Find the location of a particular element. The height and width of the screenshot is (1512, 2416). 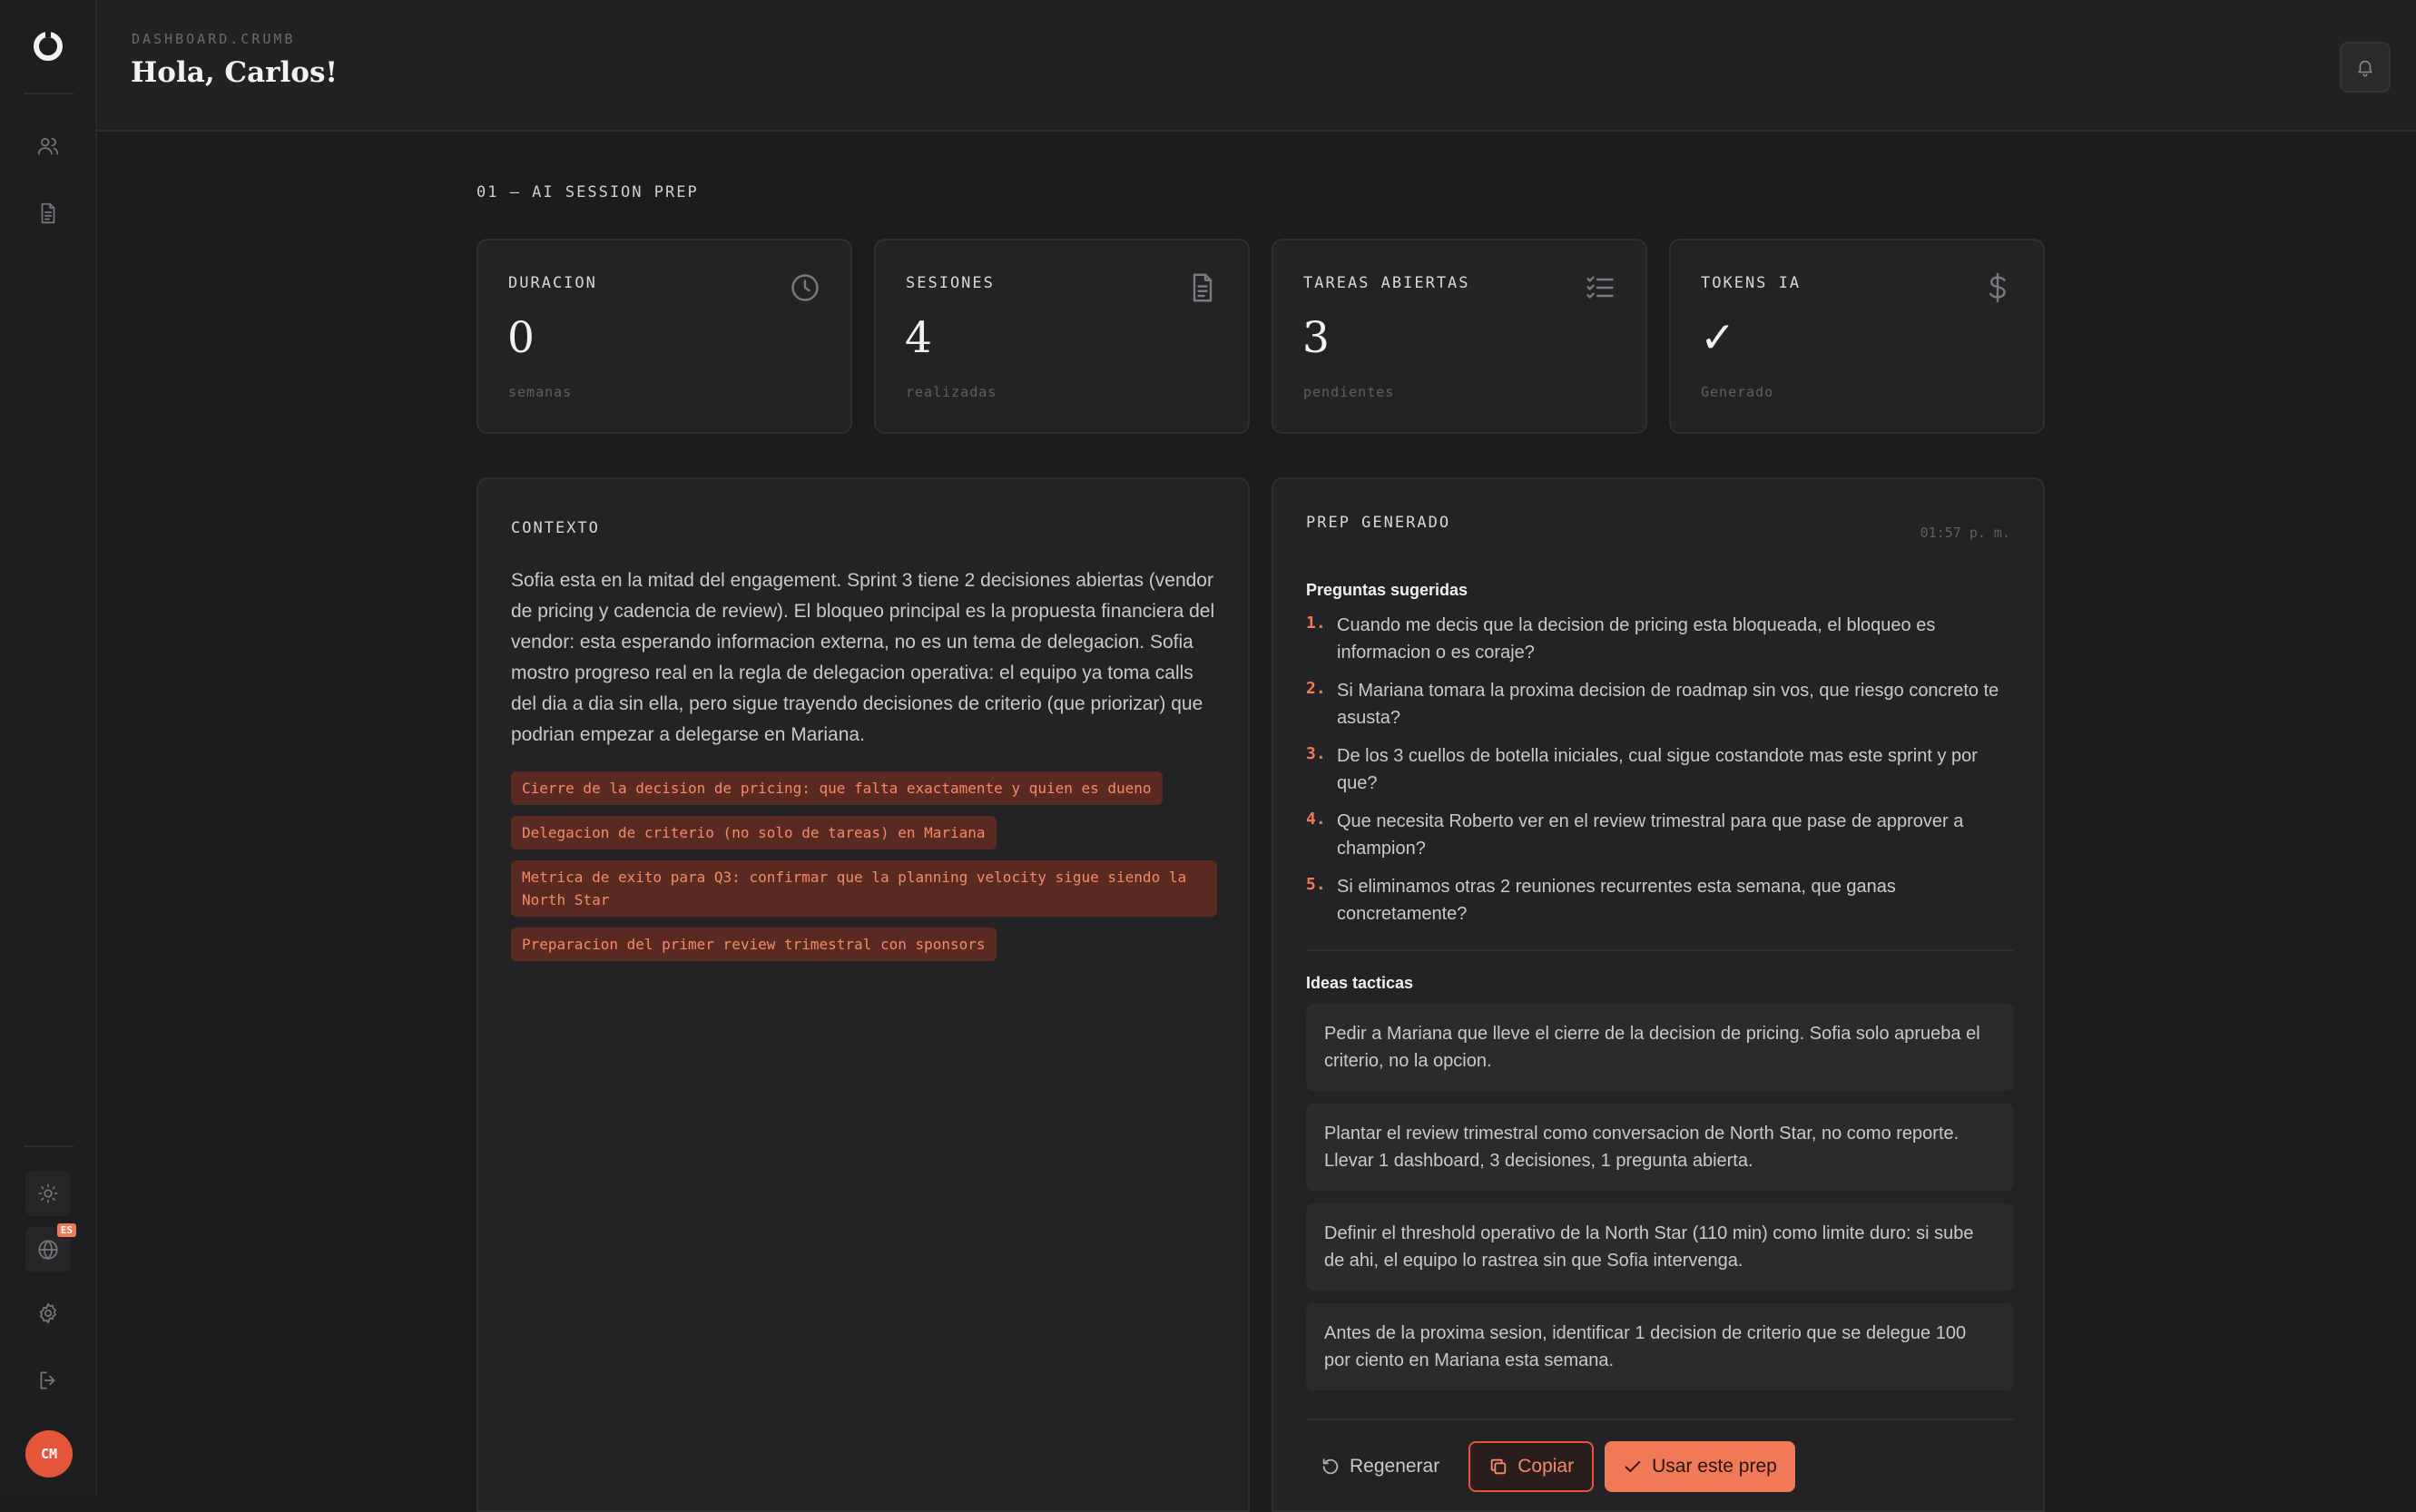

regenerate-button: Regenerar is located at coordinates (1382, 1466).